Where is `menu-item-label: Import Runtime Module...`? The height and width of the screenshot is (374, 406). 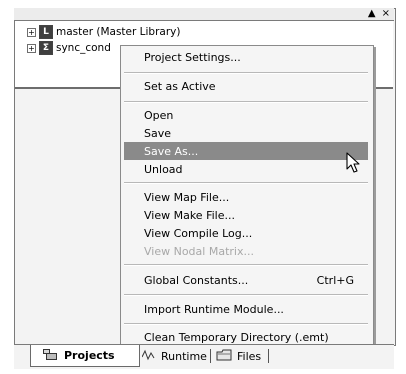 menu-item-label: Import Runtime Module... is located at coordinates (214, 309).